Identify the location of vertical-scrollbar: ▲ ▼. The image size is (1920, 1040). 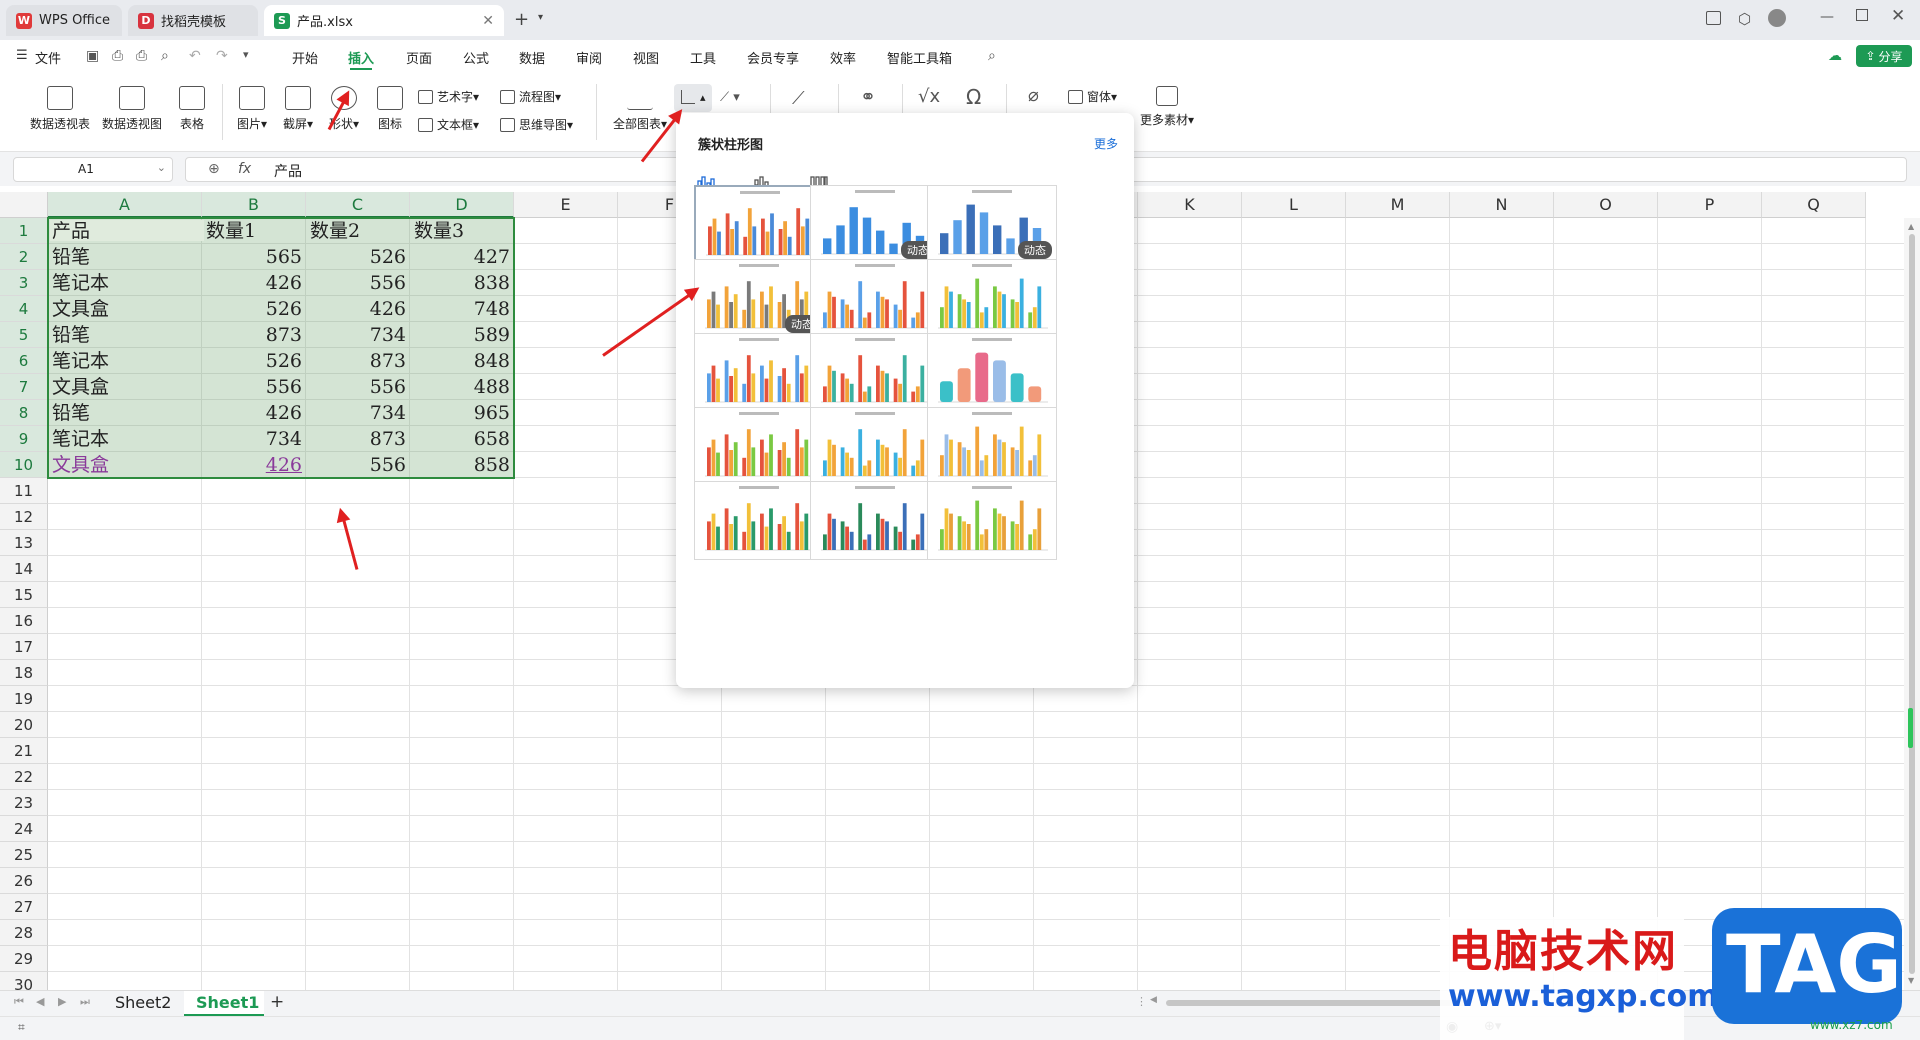
(1912, 604).